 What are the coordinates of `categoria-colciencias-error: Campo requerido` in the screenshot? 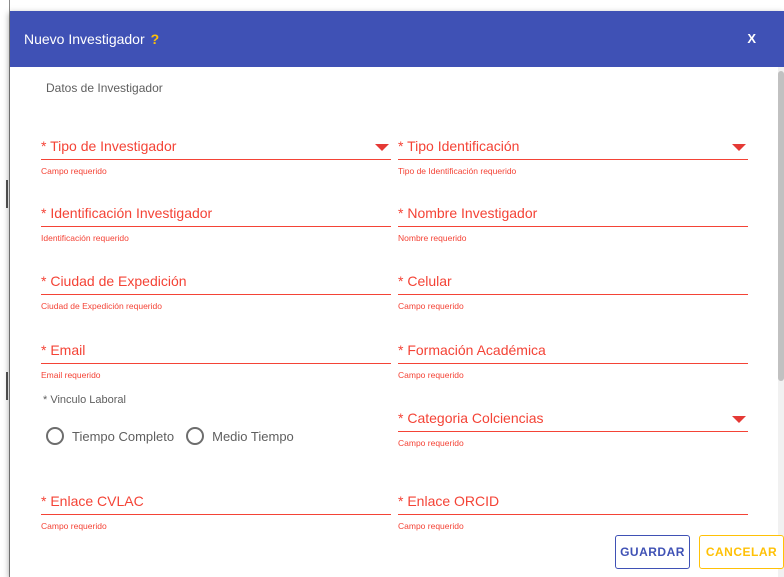 It's located at (431, 443).